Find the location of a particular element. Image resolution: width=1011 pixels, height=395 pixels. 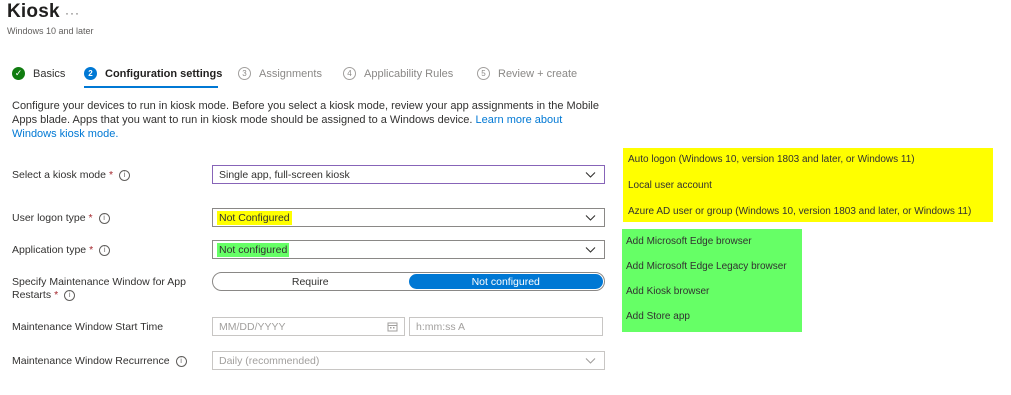

list-item: Add Microsoft Edge browser is located at coordinates (689, 241).